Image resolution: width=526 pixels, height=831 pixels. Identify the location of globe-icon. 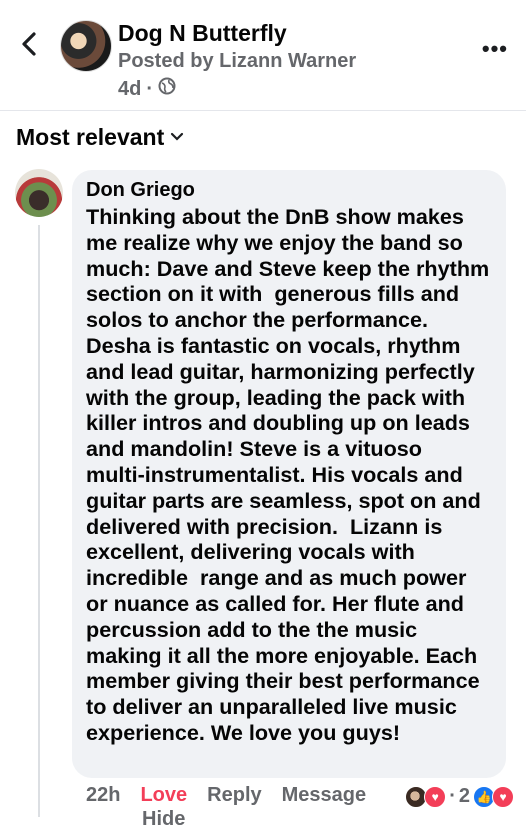
(167, 89).